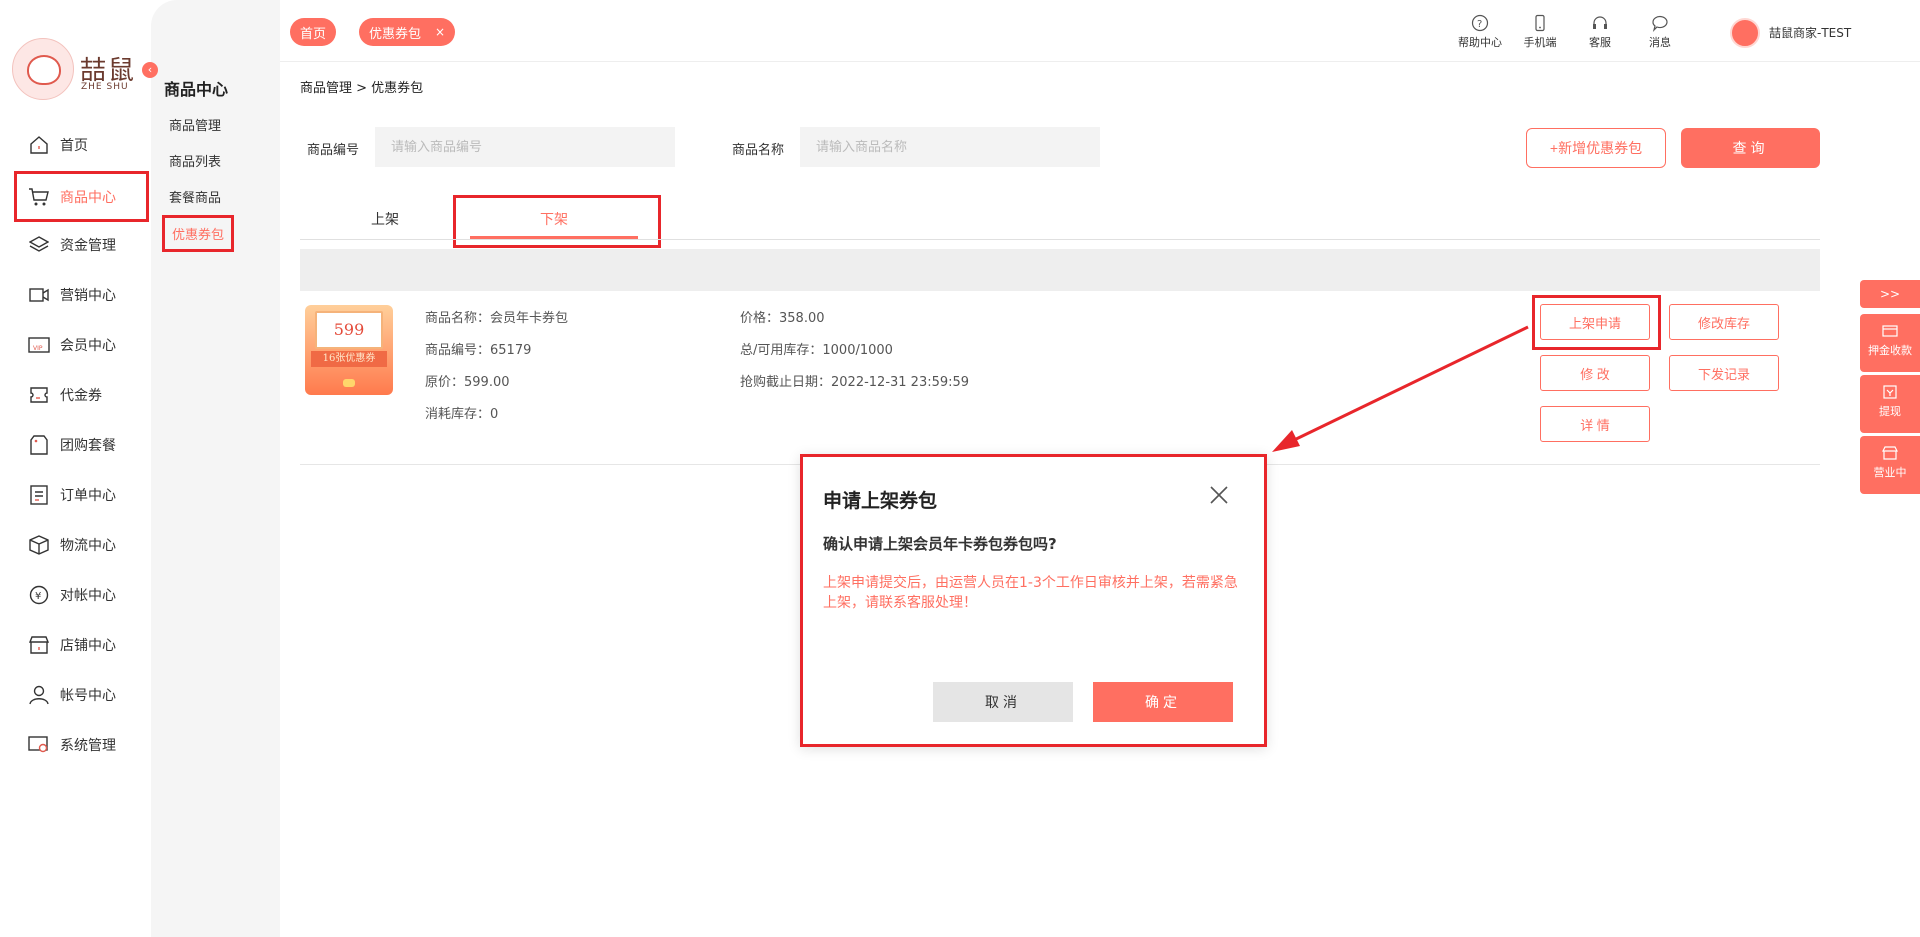 The width and height of the screenshot is (1920, 937). What do you see at coordinates (1219, 495) in the screenshot?
I see `close-icon` at bounding box center [1219, 495].